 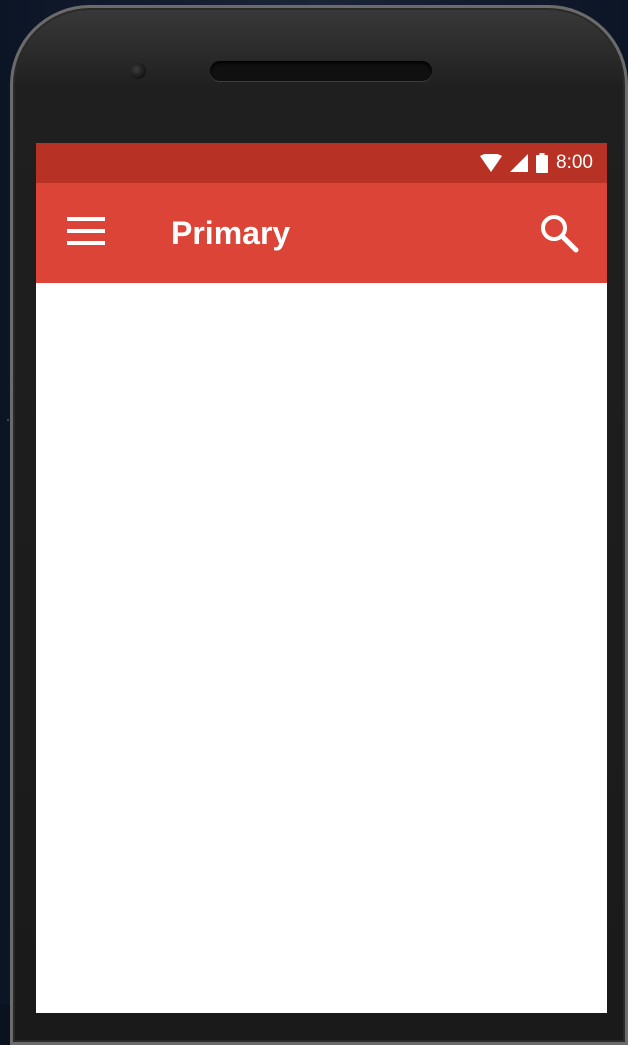 What do you see at coordinates (491, 163) in the screenshot?
I see `wifi-icon` at bounding box center [491, 163].